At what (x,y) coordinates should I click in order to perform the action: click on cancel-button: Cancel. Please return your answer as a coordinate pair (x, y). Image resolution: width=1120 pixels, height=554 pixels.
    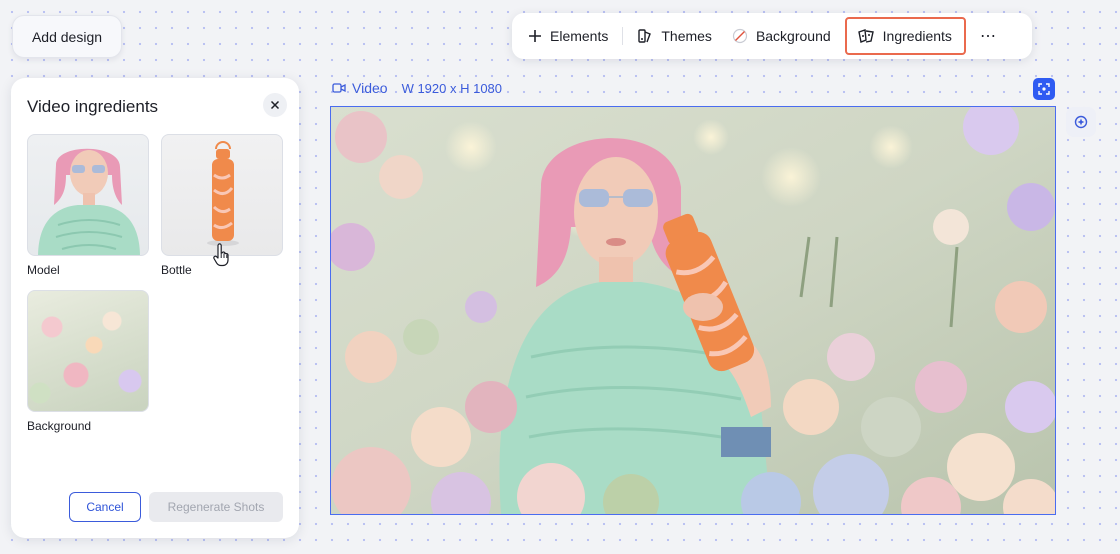
    Looking at the image, I should click on (105, 507).